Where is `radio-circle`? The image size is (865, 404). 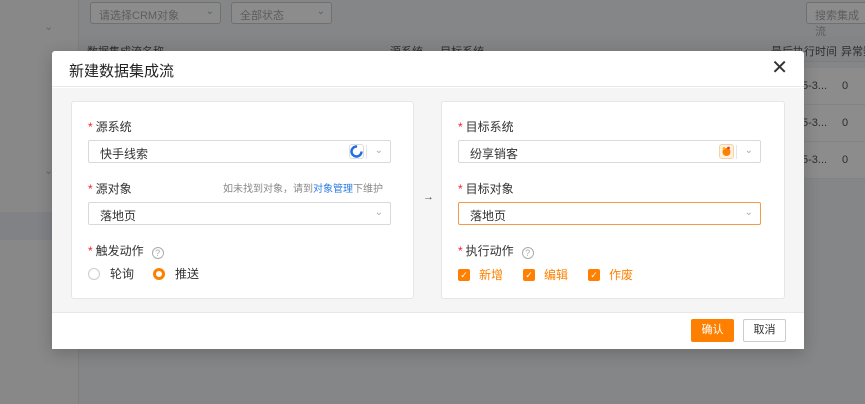 radio-circle is located at coordinates (94, 273).